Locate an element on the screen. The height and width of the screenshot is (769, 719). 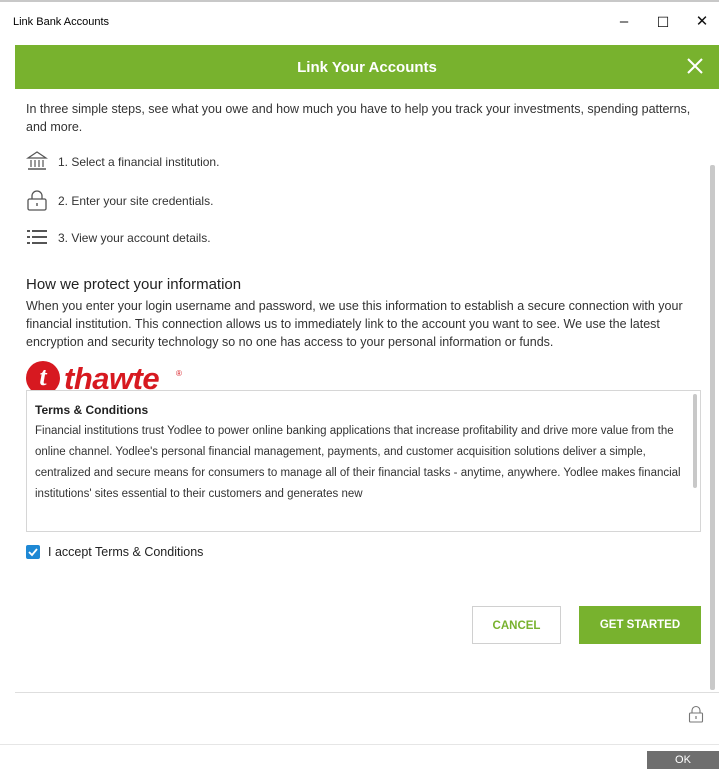
terms-scrollbar is located at coordinates (695, 441).